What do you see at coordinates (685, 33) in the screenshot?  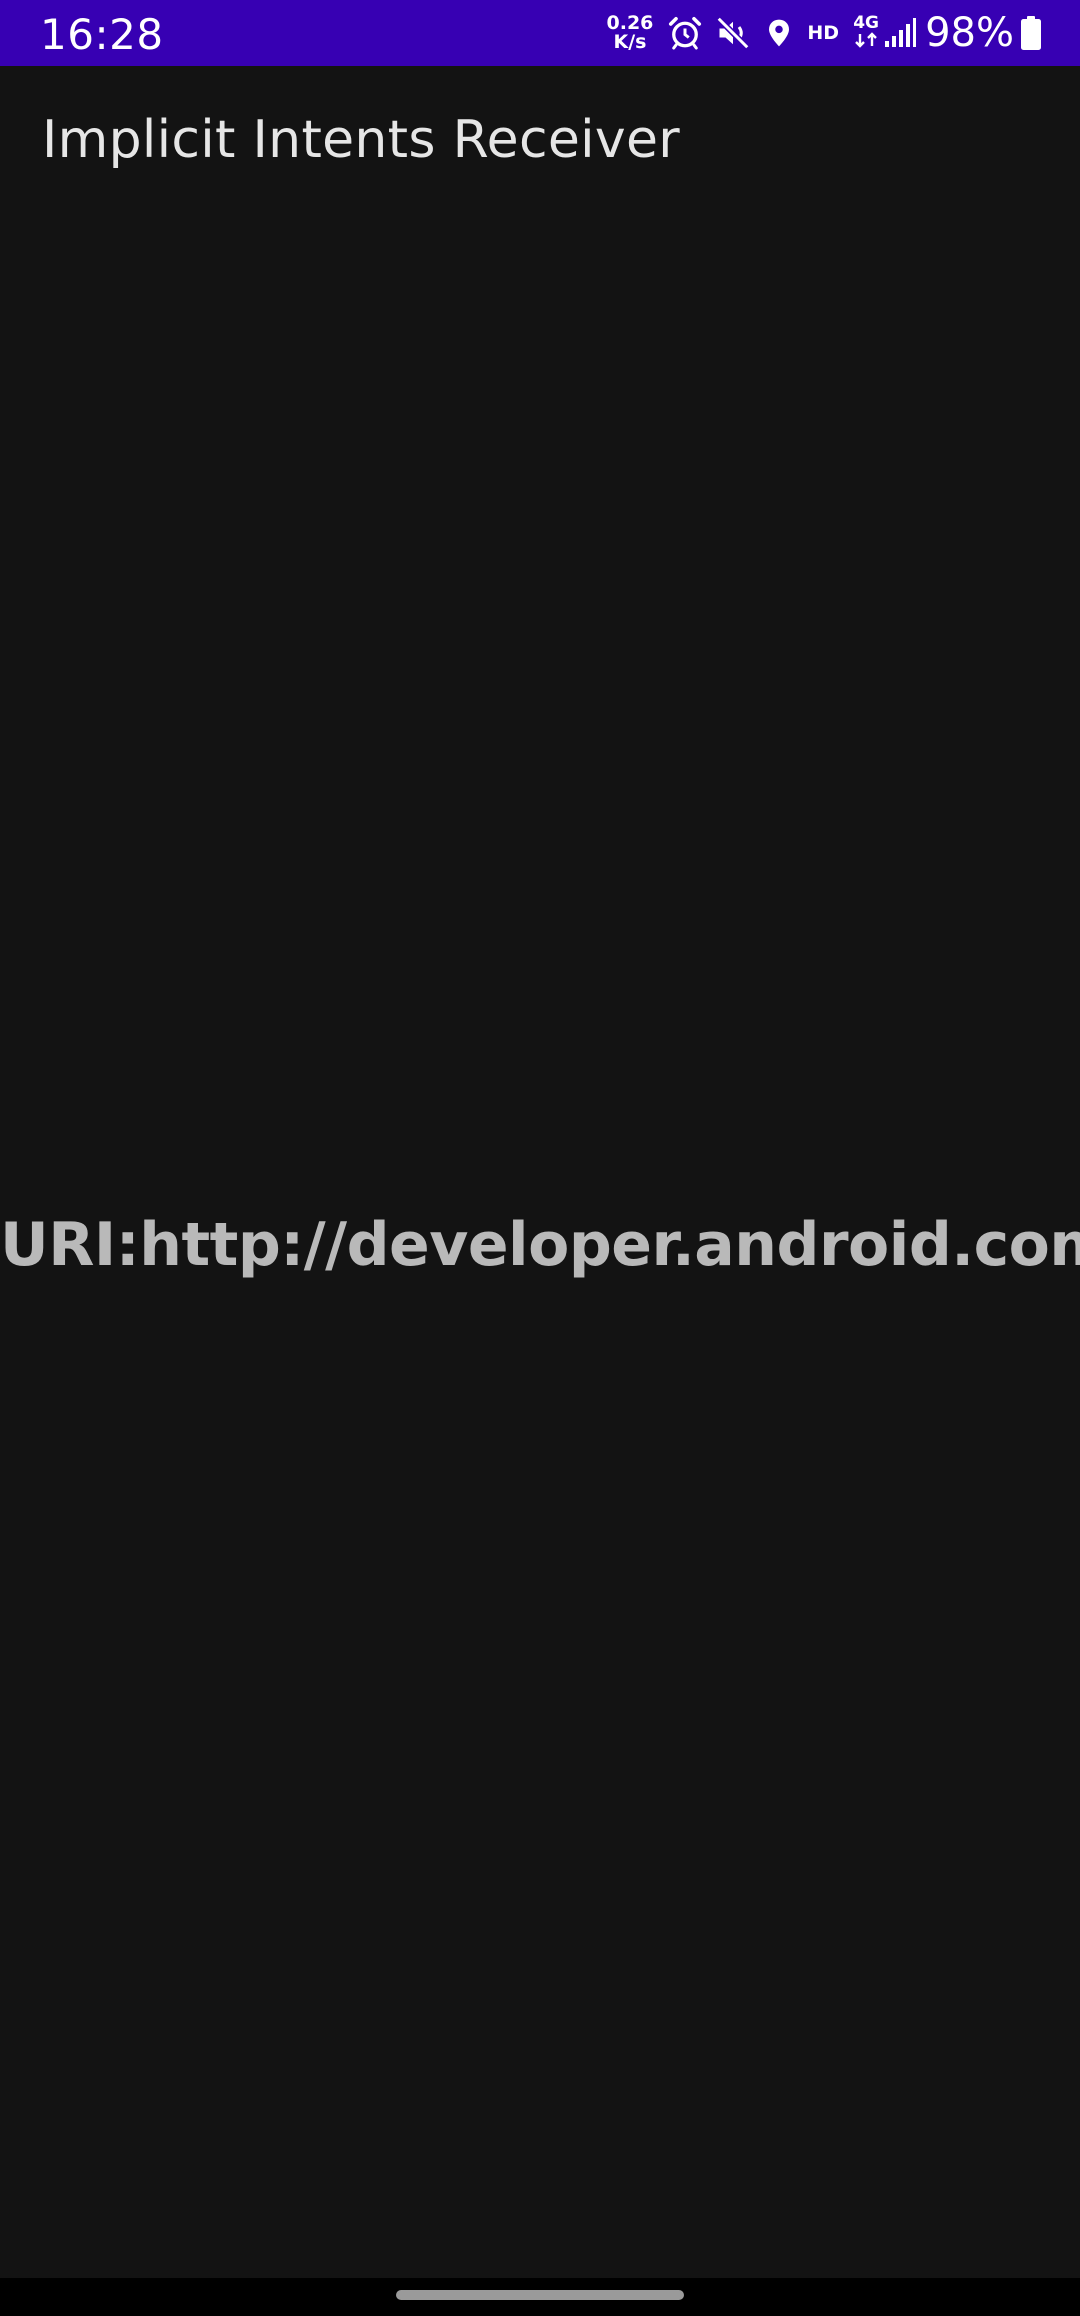 I see `alarm-icon` at bounding box center [685, 33].